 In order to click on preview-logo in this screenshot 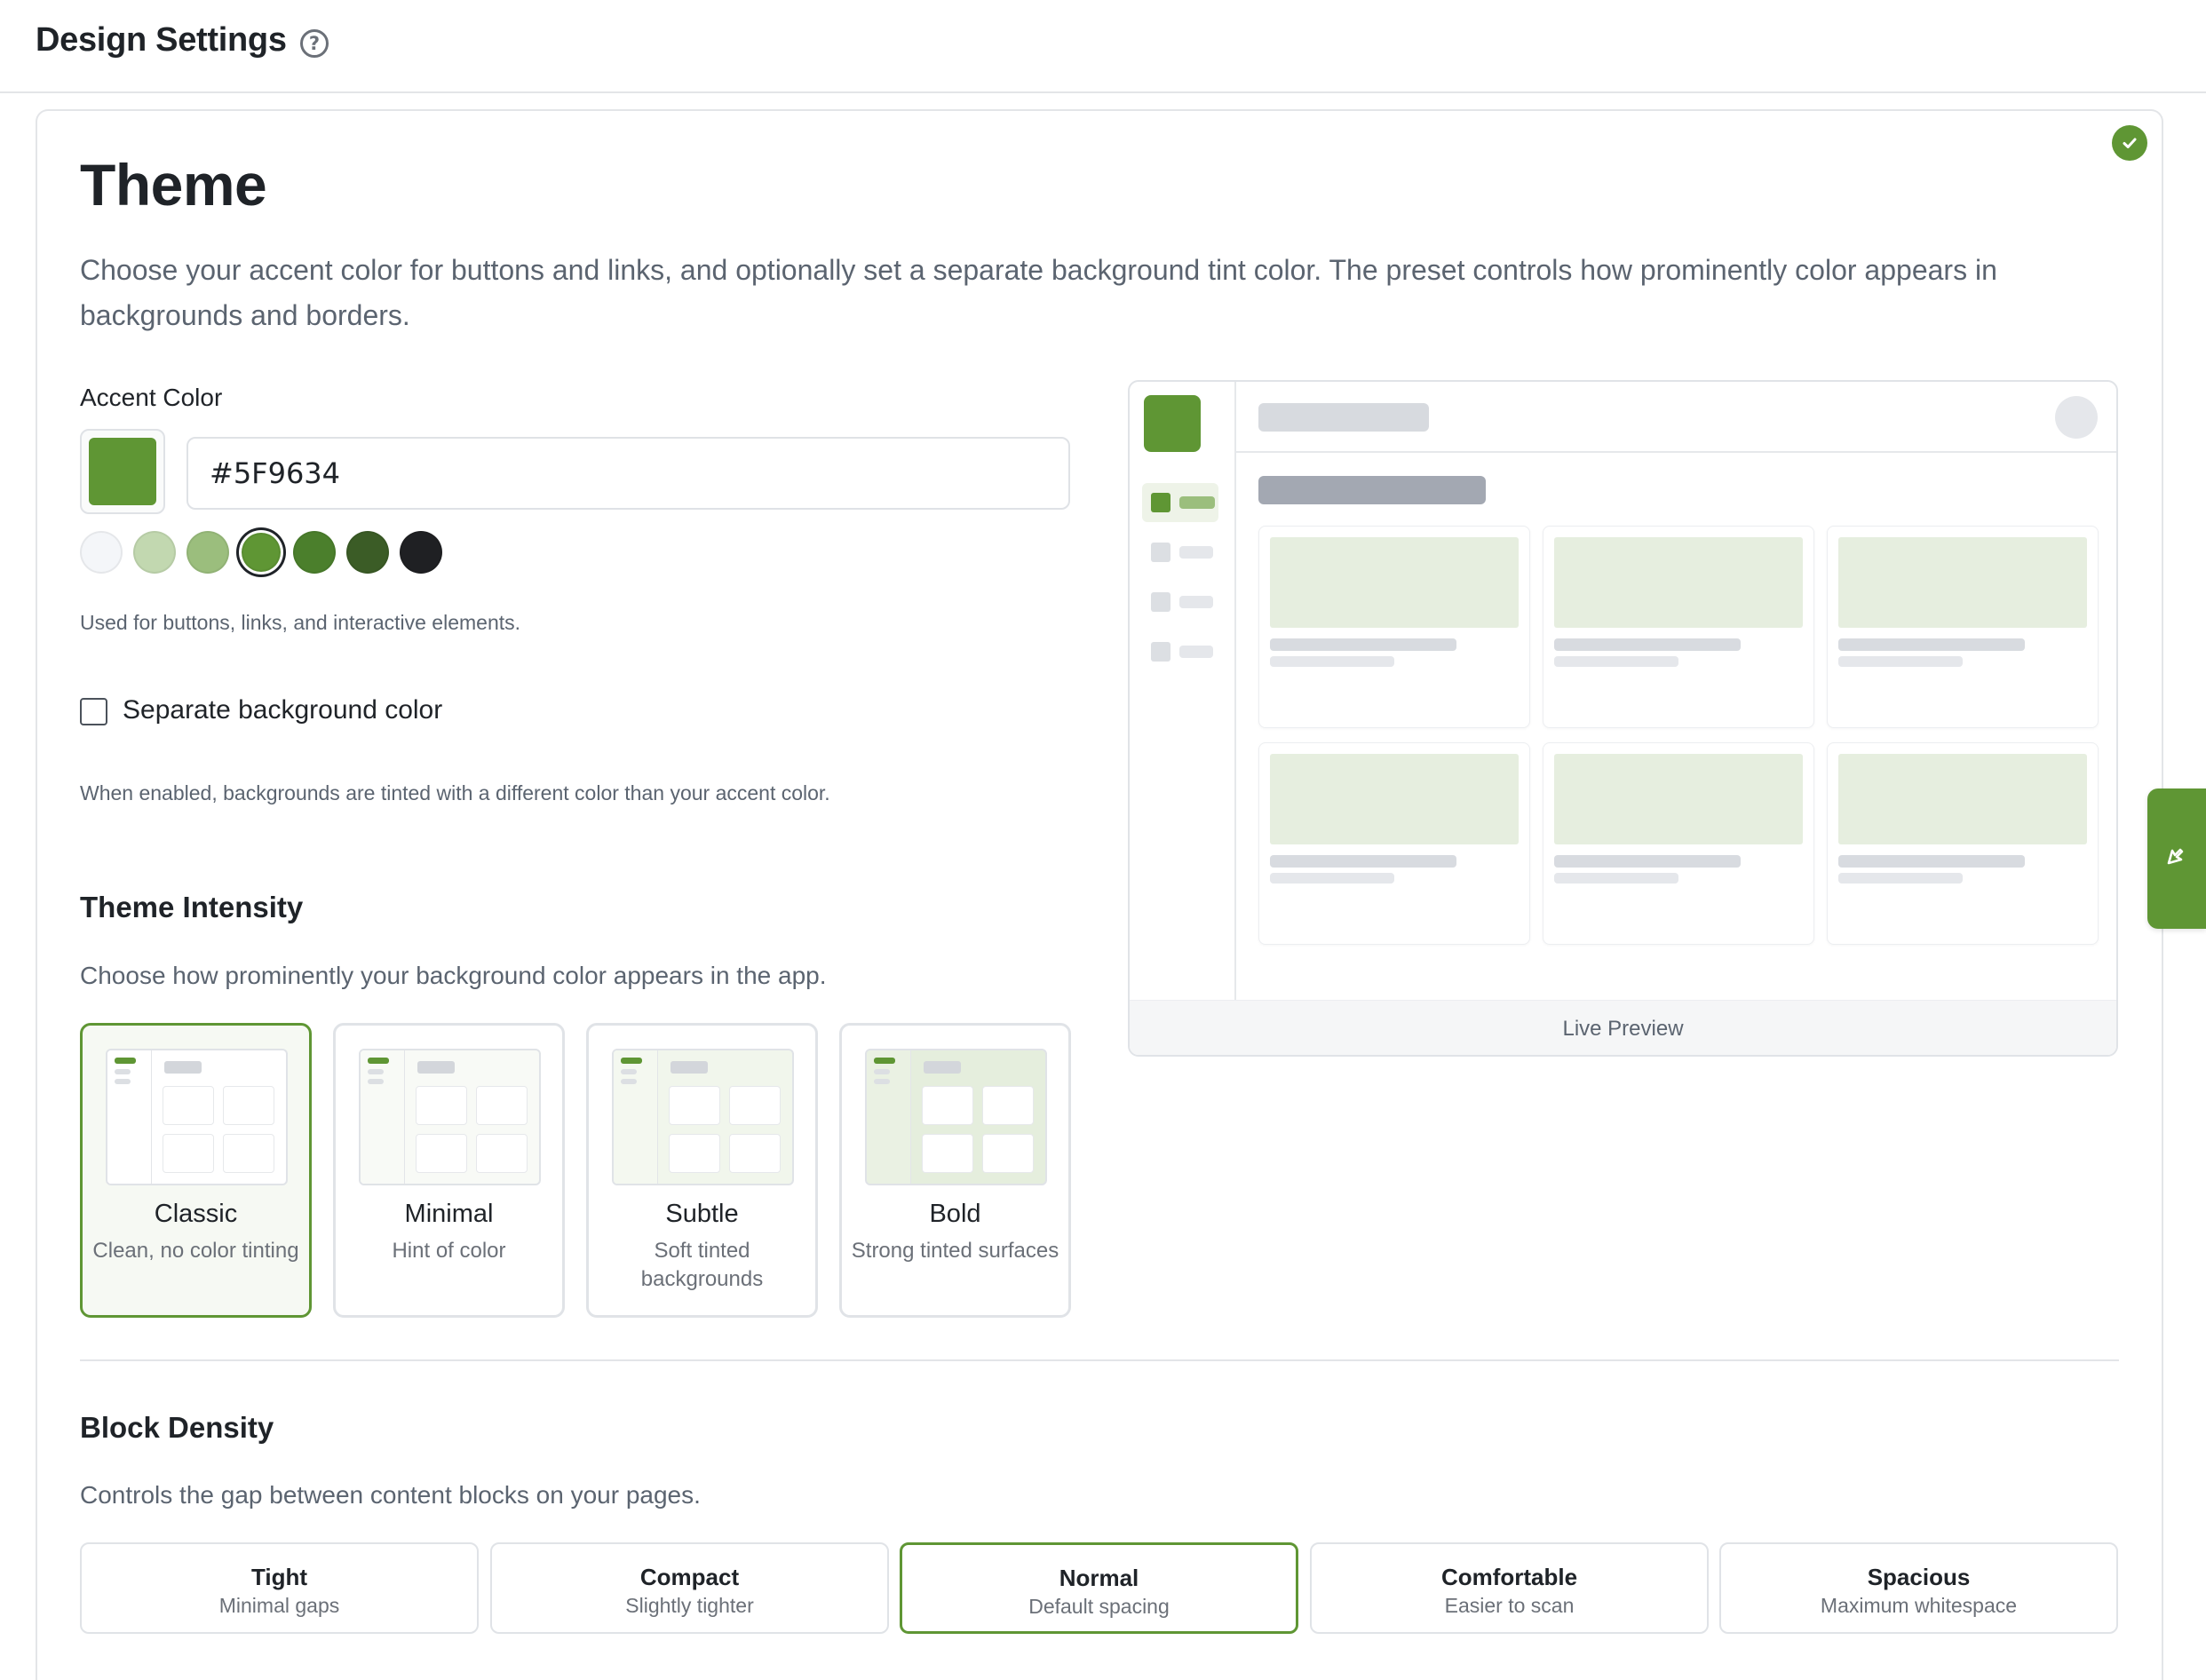, I will do `click(1172, 423)`.